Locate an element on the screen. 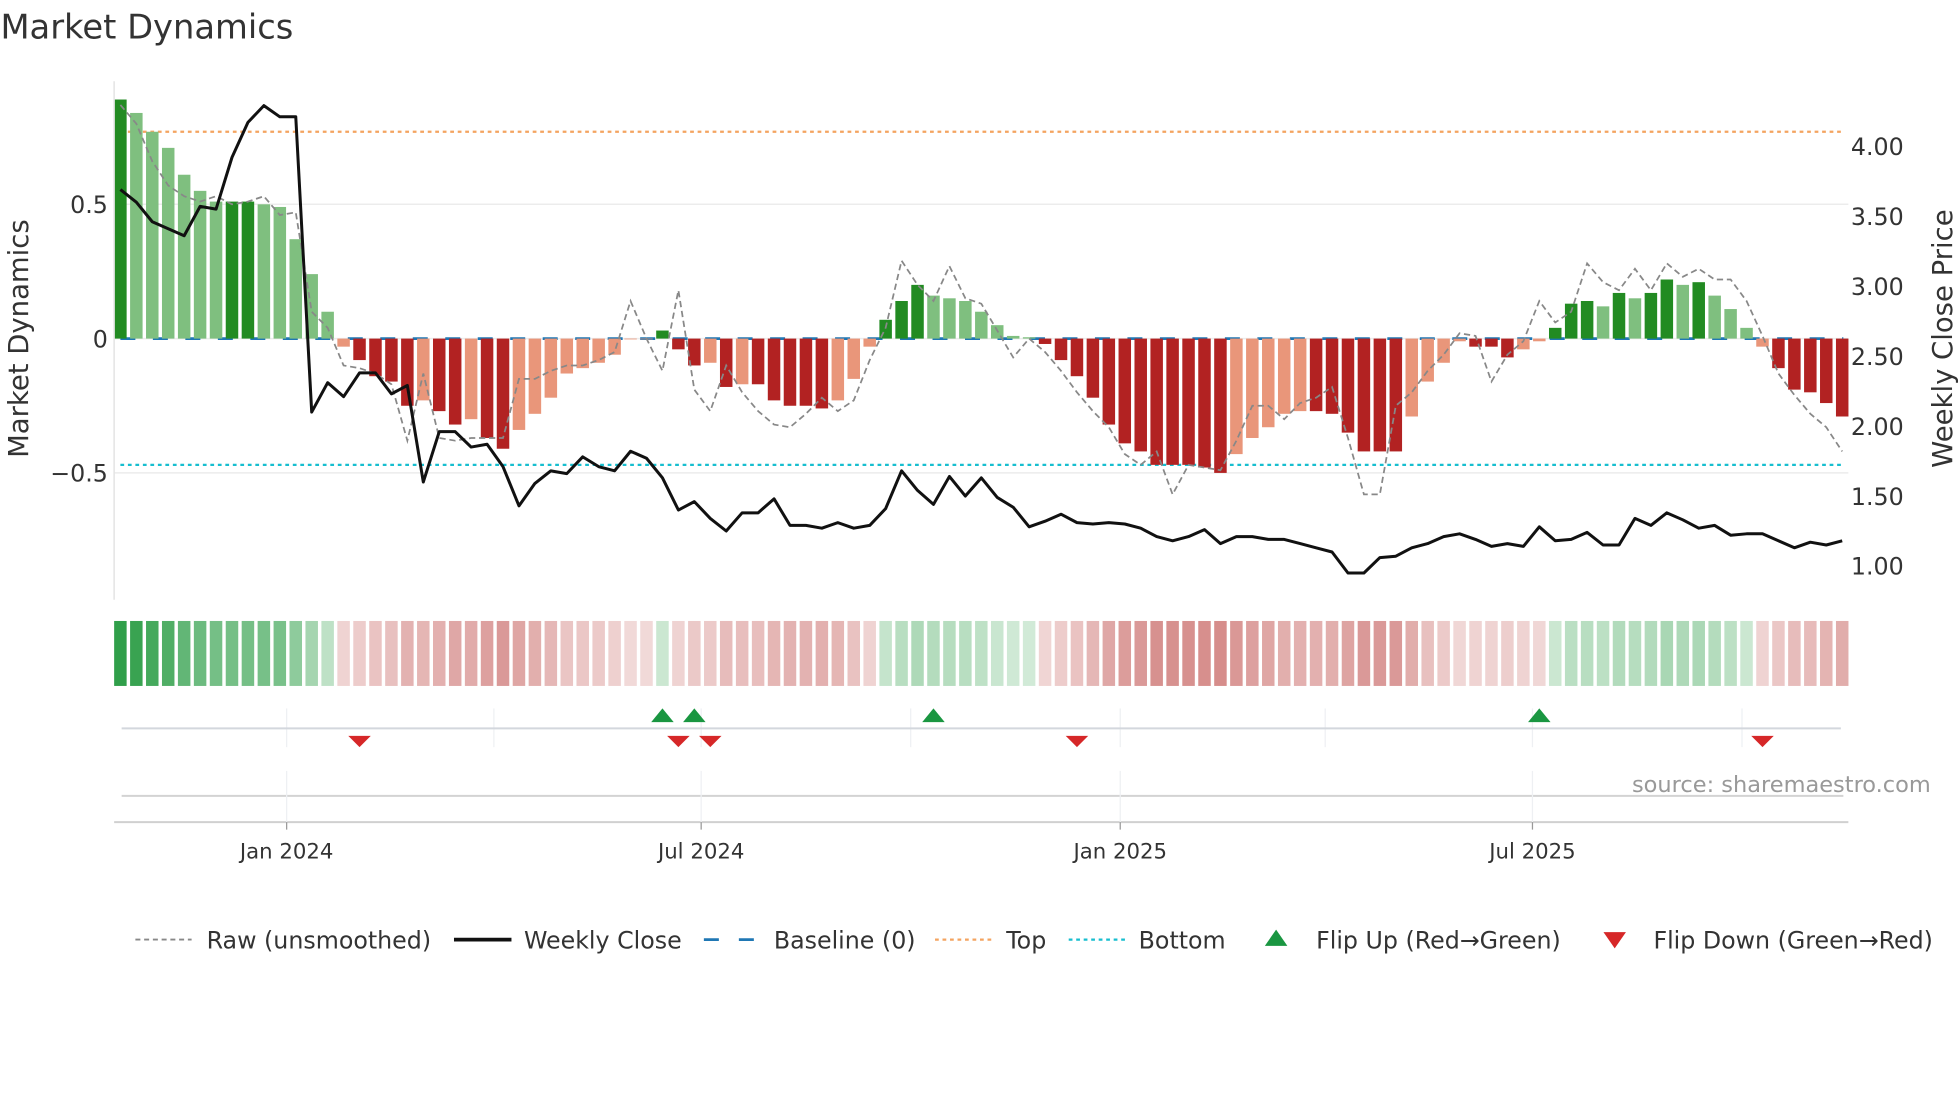 Image resolution: width=1960 pixels, height=1102 pixels. y-tick-label: −0.5 is located at coordinates (79, 474).